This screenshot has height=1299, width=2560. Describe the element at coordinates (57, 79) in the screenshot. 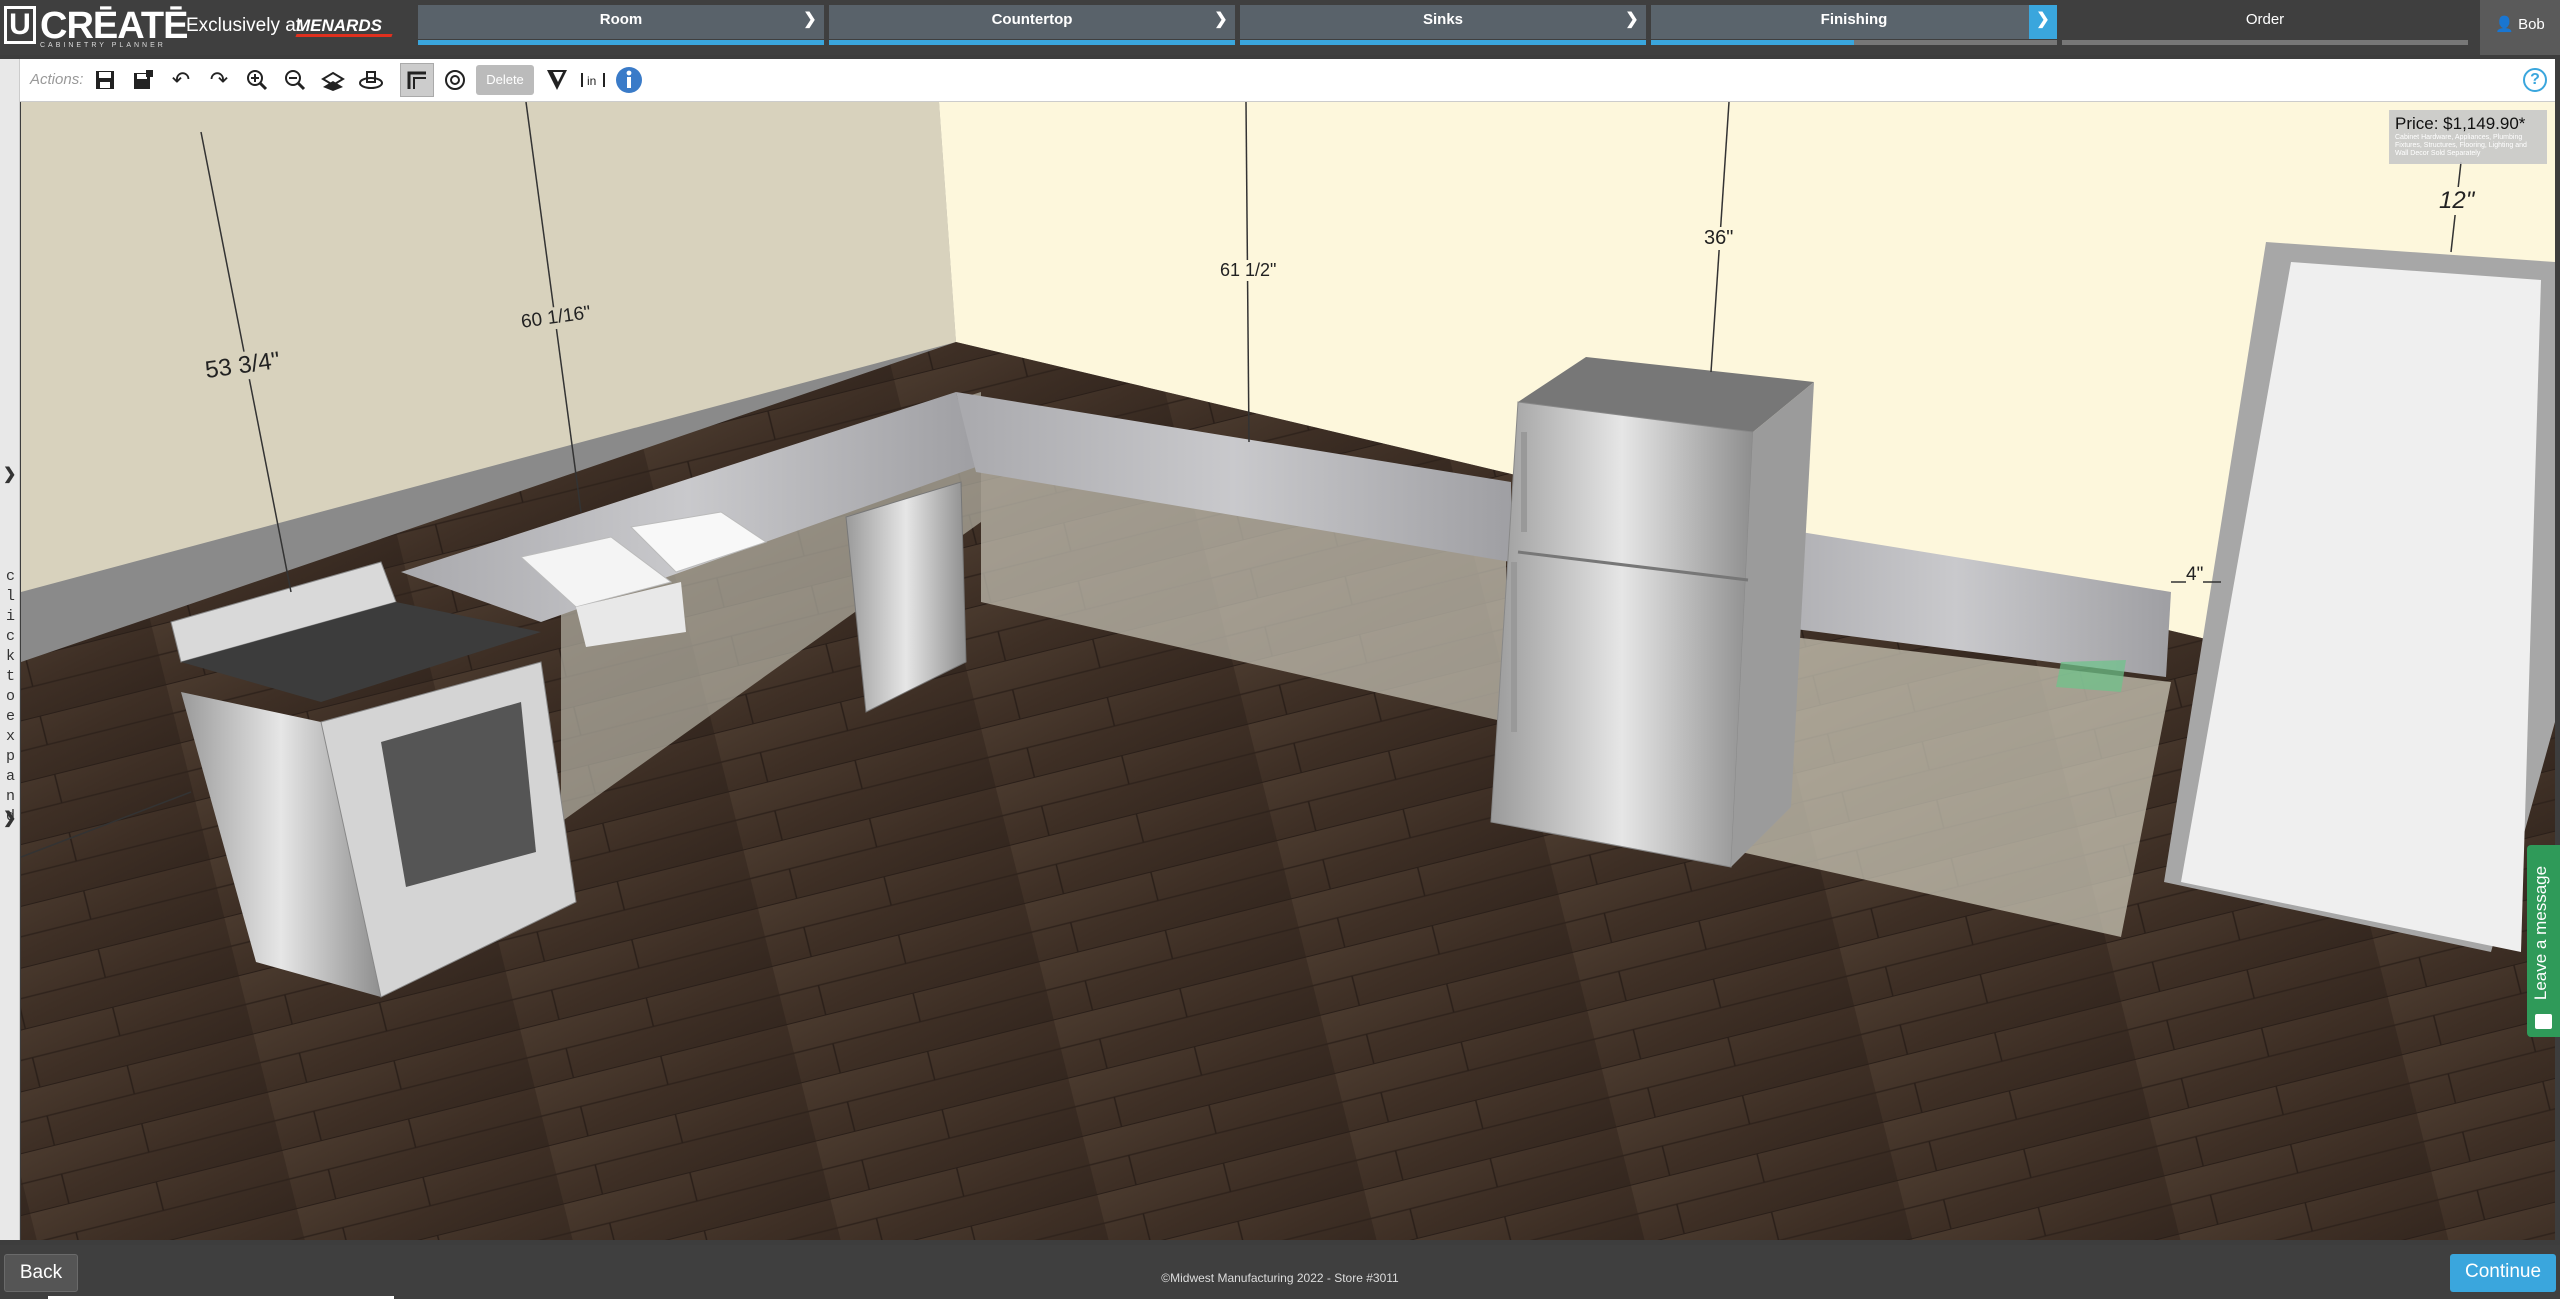

I see `actions-label: Actions:` at that location.